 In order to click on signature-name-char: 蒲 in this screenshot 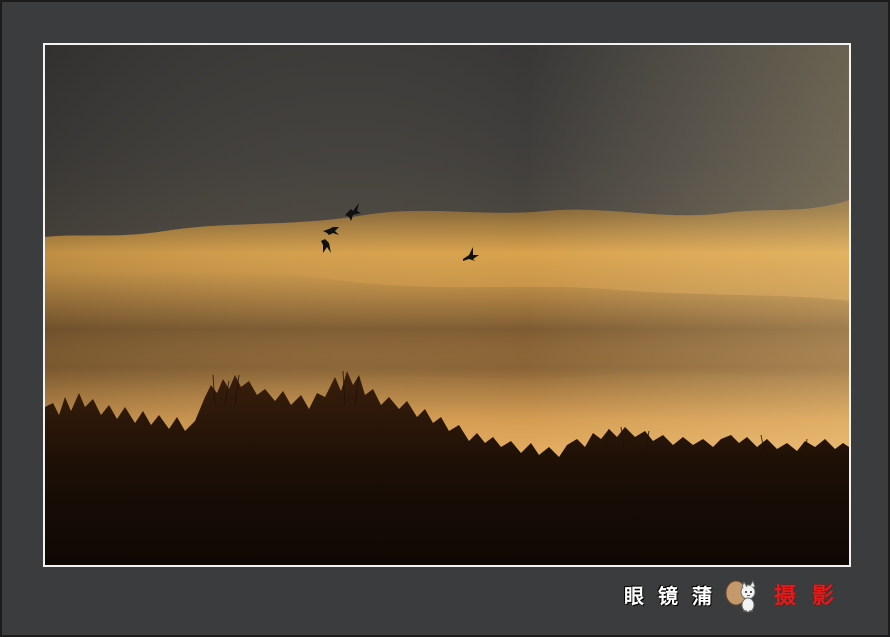, I will do `click(702, 596)`.